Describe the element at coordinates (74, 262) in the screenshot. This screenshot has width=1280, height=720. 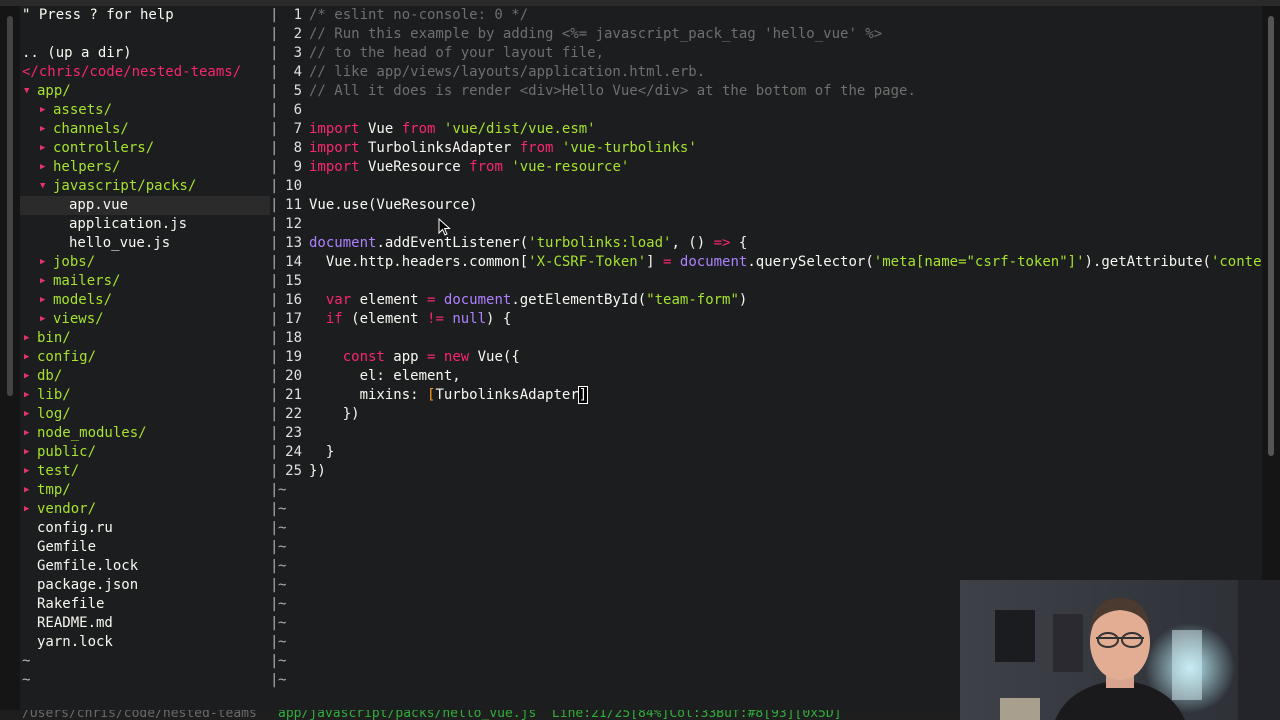
I see `tree-item-label: jobs/` at that location.